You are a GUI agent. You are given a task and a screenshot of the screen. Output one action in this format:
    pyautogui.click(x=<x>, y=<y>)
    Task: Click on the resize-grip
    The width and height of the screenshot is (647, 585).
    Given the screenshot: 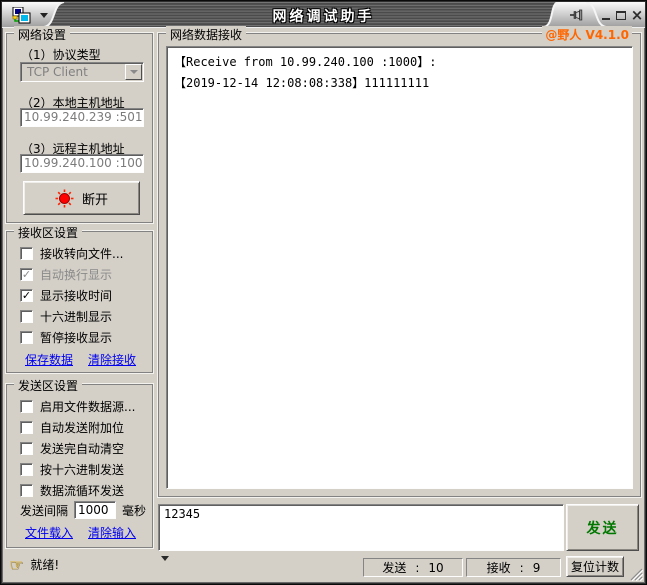 What is the action you would take?
    pyautogui.click(x=635, y=573)
    